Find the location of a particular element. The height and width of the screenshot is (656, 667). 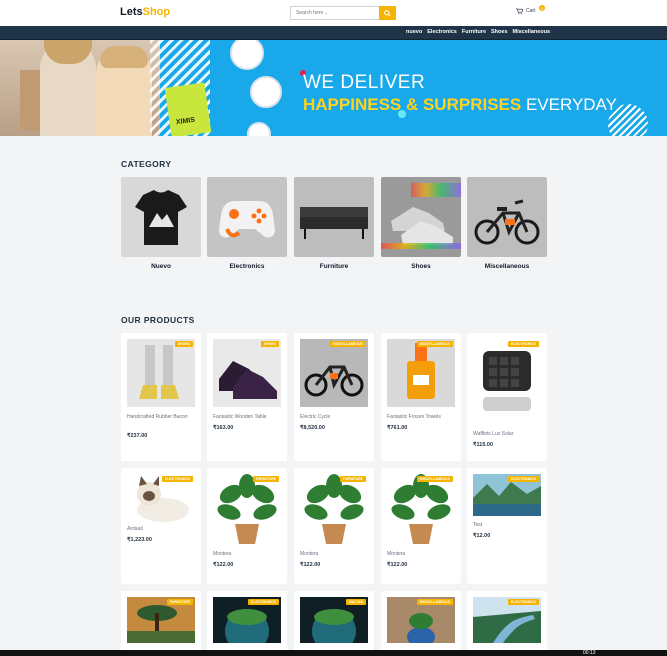

nav-item-miscellaneous: Miscellaneous is located at coordinates (532, 32).